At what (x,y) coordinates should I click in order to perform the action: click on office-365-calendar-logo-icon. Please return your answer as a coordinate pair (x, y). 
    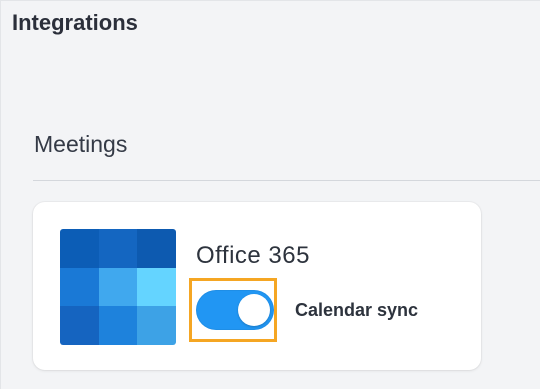
    Looking at the image, I should click on (118, 287).